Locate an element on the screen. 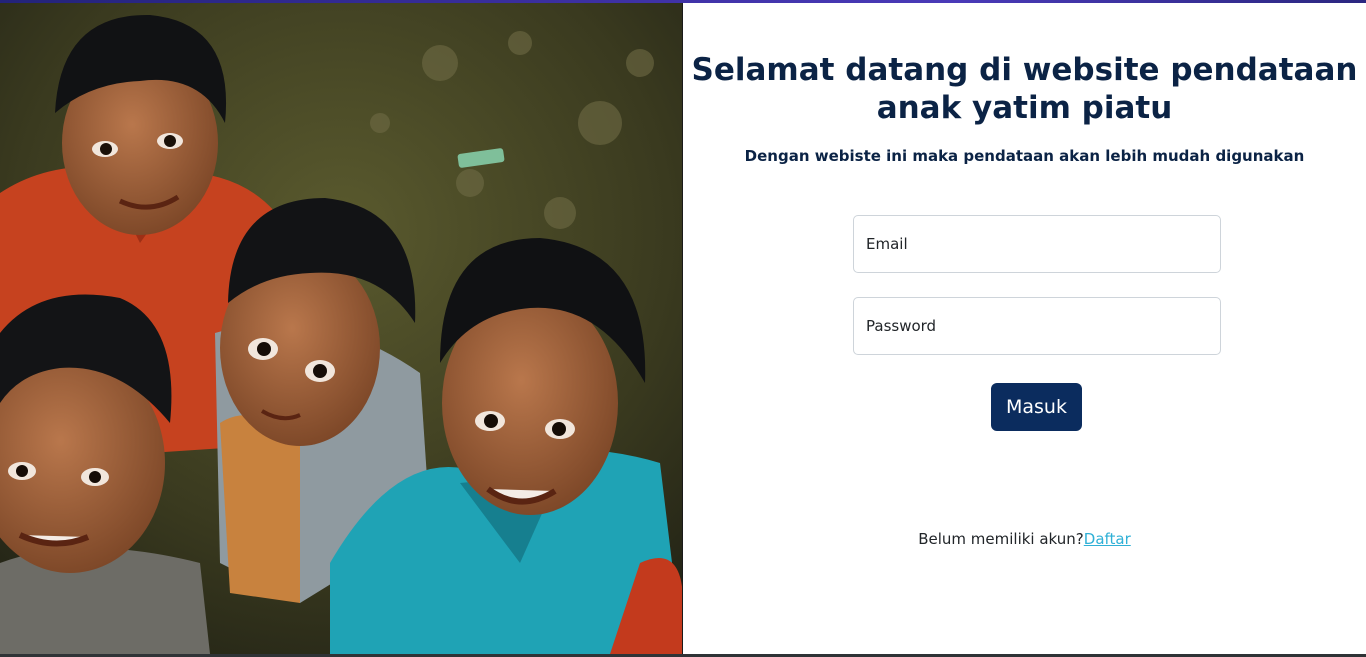  register-prompt: Belum memiliki akun?Daftar is located at coordinates (1024, 539).